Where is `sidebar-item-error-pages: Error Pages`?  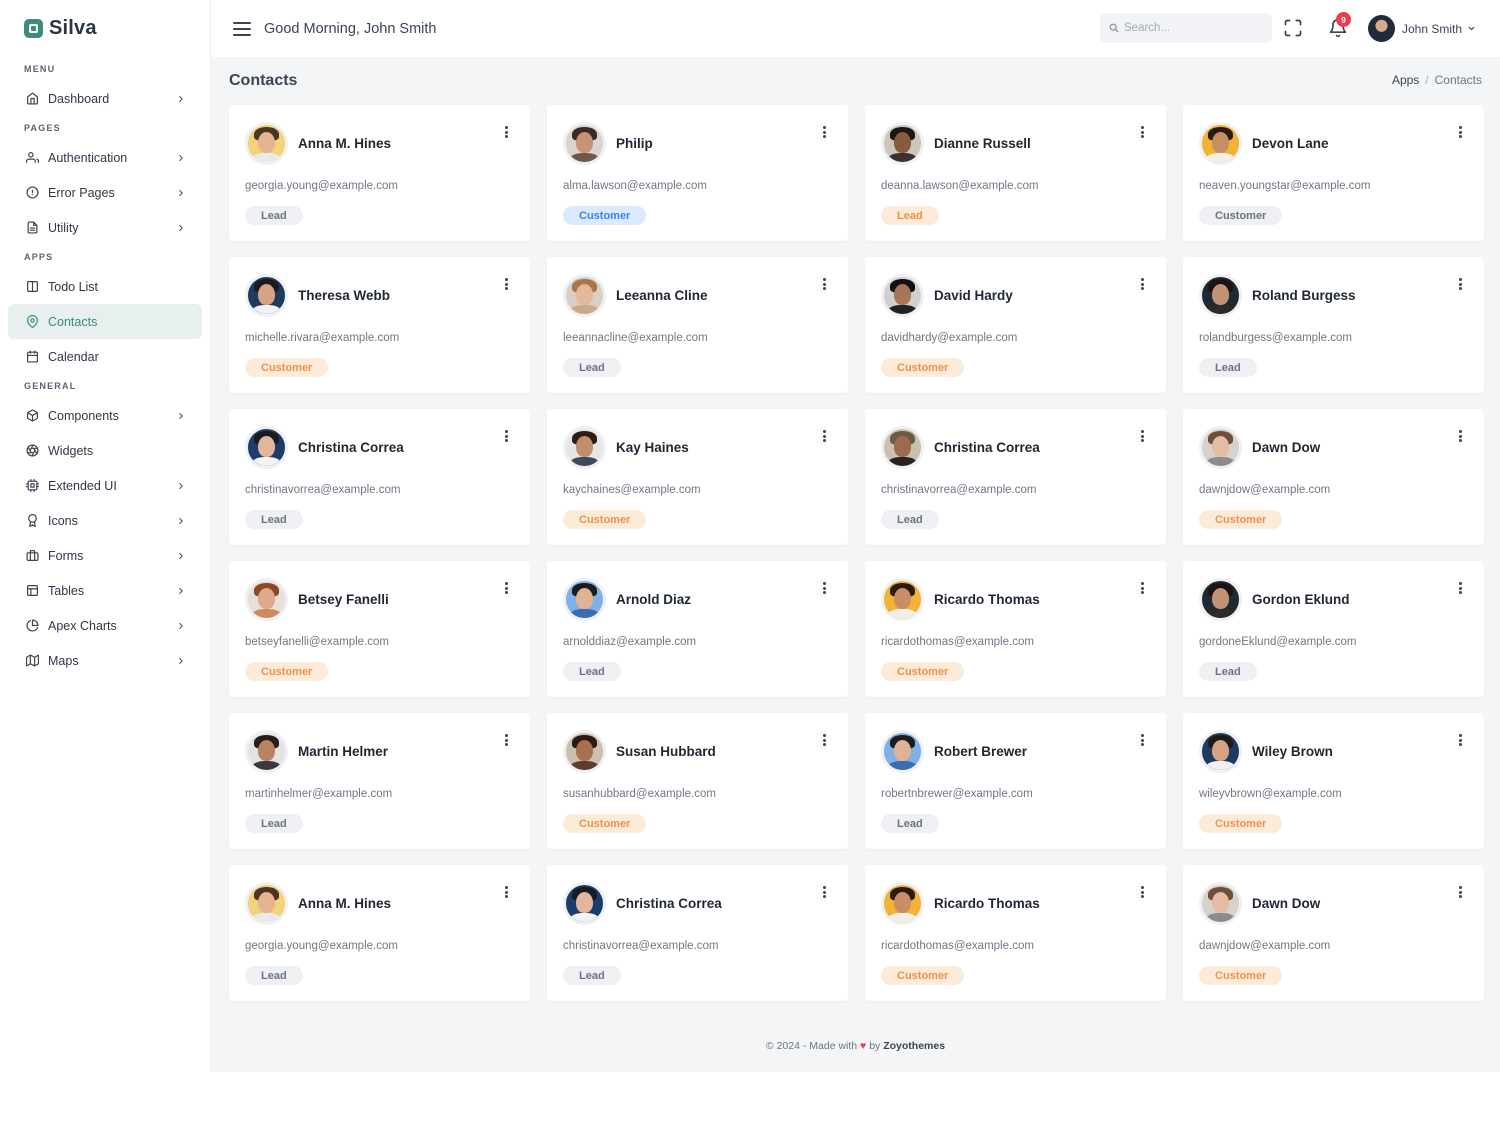
sidebar-item-error-pages: Error Pages is located at coordinates (105, 192).